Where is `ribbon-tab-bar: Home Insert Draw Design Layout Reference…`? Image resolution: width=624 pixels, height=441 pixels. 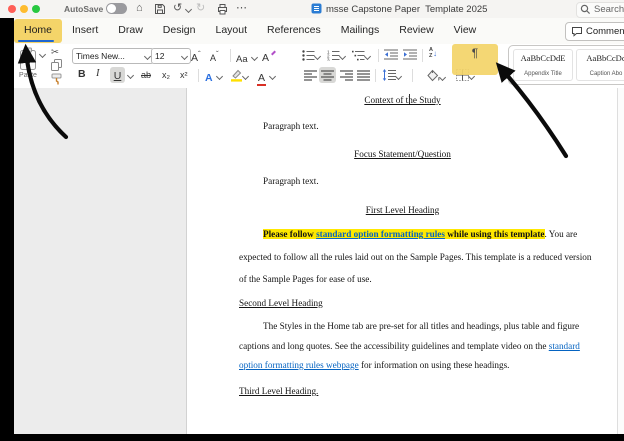
ribbon-tab-bar: Home Insert Draw Design Layout Reference… is located at coordinates (319, 31).